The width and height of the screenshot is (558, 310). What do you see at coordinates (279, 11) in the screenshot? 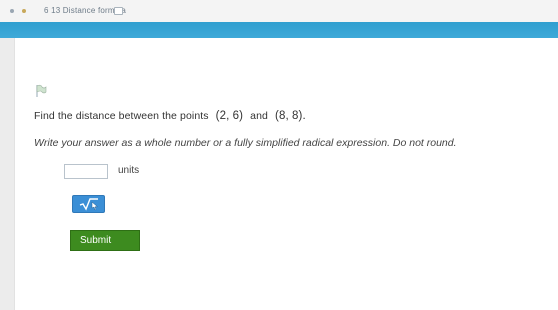
I see `top-toolbar: 6 13 Distance formula` at bounding box center [279, 11].